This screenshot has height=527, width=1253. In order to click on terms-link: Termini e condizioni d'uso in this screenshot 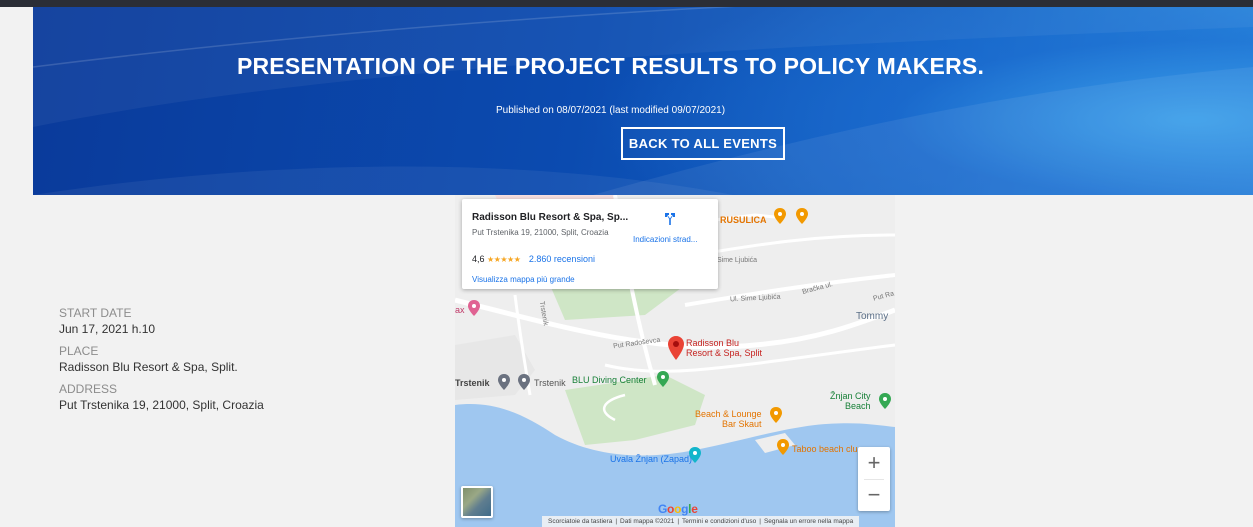, I will do `click(719, 521)`.